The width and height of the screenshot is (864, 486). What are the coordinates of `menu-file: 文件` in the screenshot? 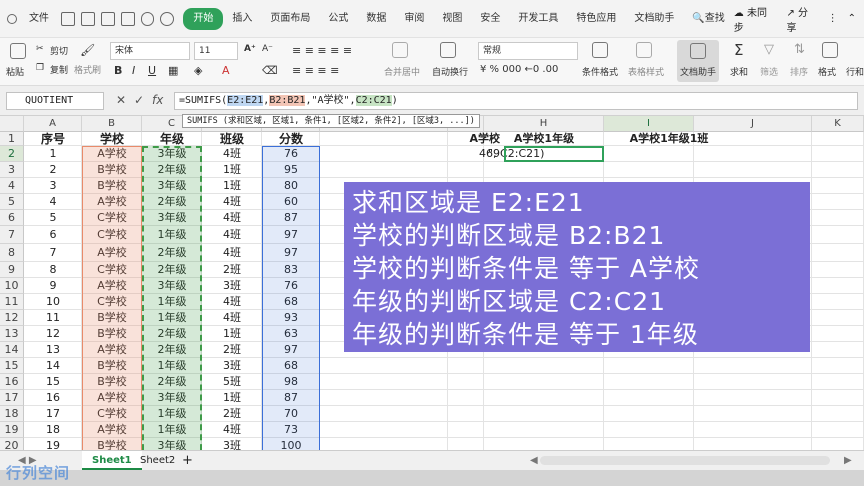 It's located at (39, 19).